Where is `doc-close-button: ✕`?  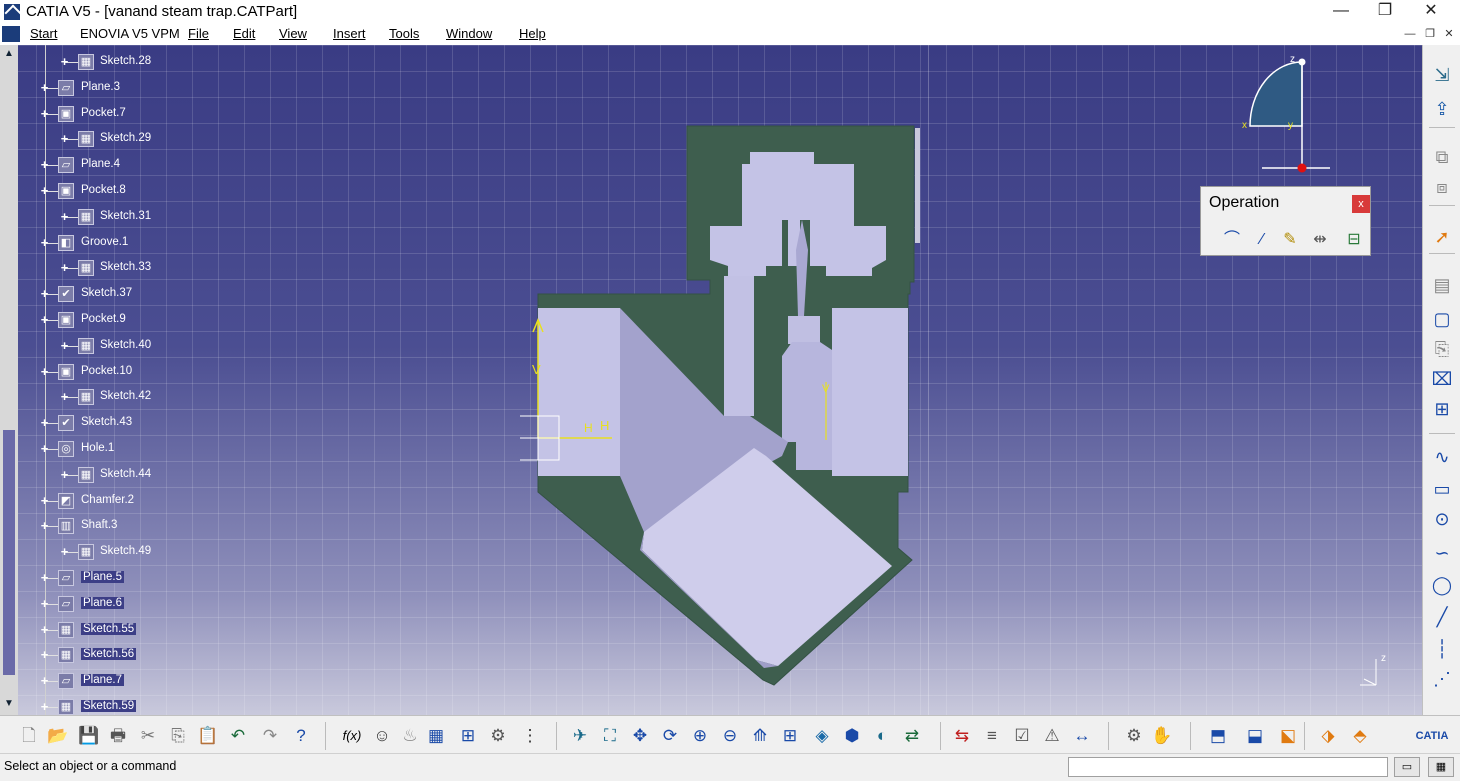
doc-close-button: ✕ is located at coordinates (1449, 34).